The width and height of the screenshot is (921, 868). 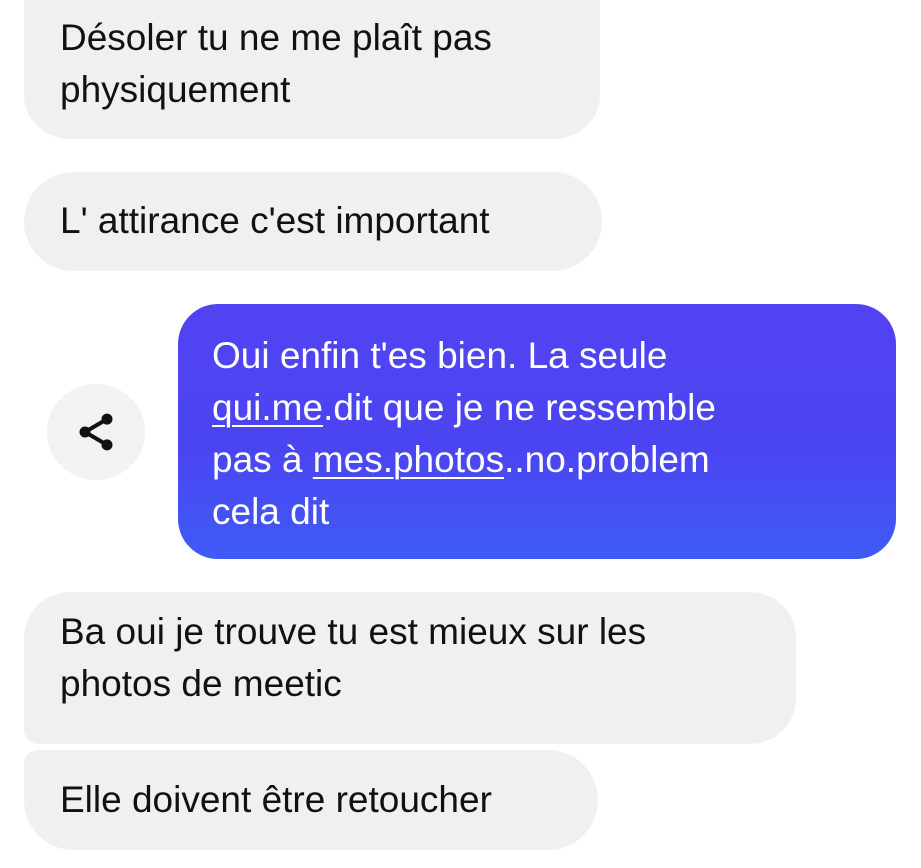 I want to click on incoming-message-bubble: Elle doivent être retoucher, so click(x=311, y=800).